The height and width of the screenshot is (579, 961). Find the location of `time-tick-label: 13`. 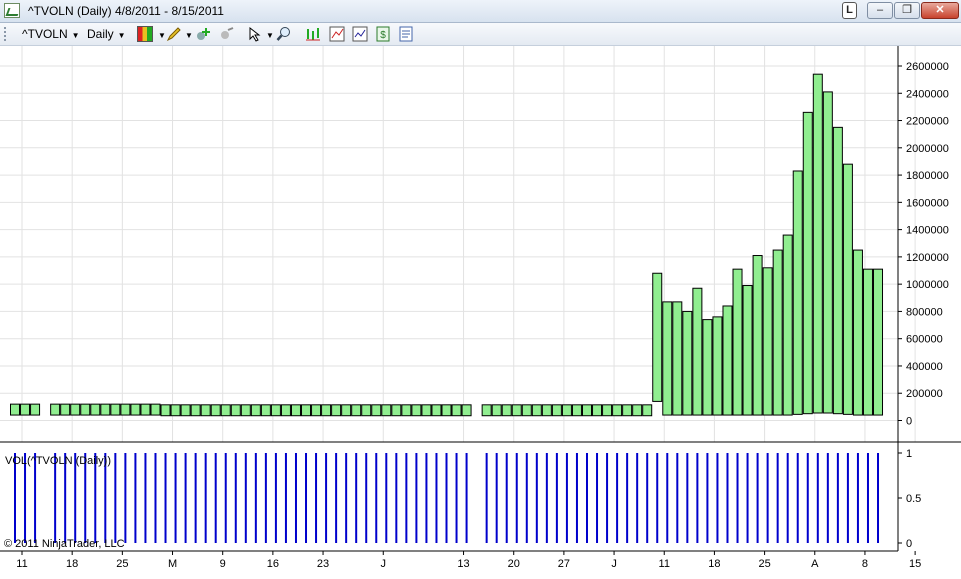

time-tick-label: 13 is located at coordinates (463, 564).